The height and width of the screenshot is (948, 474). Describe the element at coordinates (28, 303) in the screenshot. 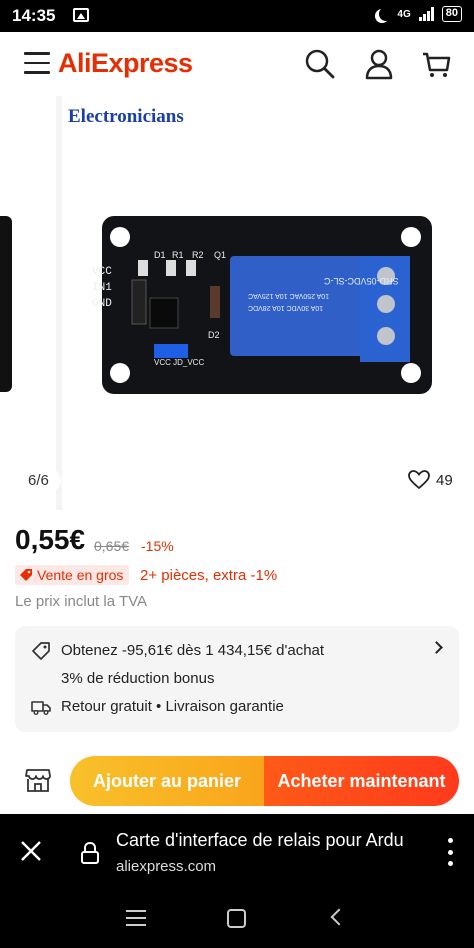

I see `previous-slide` at that location.